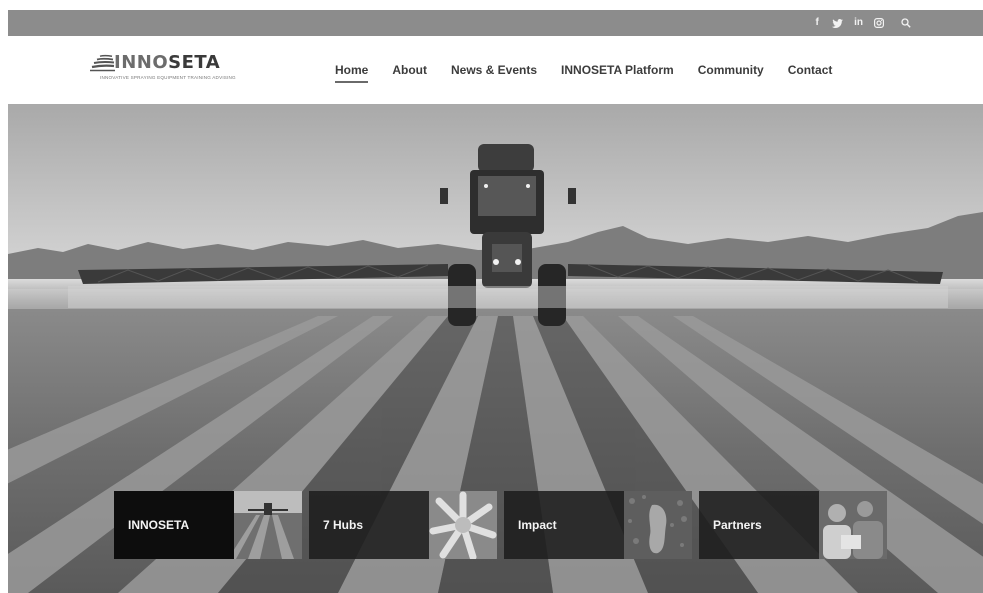 The width and height of the screenshot is (983, 593). I want to click on social-links: f in, so click(862, 23).